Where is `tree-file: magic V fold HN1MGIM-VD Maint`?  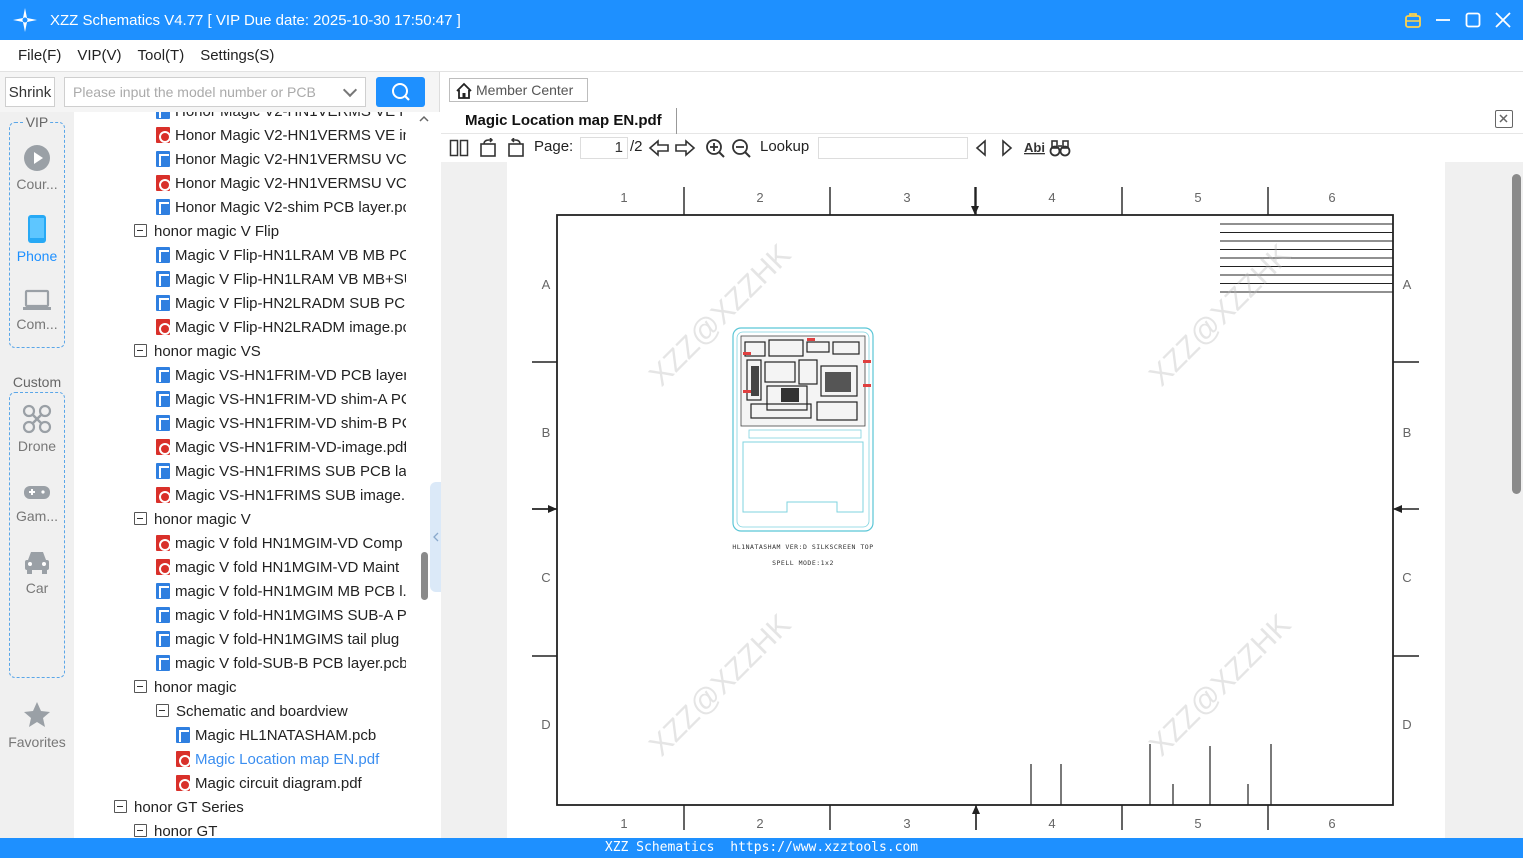 tree-file: magic V fold HN1MGIM-VD Maint is located at coordinates (281, 568).